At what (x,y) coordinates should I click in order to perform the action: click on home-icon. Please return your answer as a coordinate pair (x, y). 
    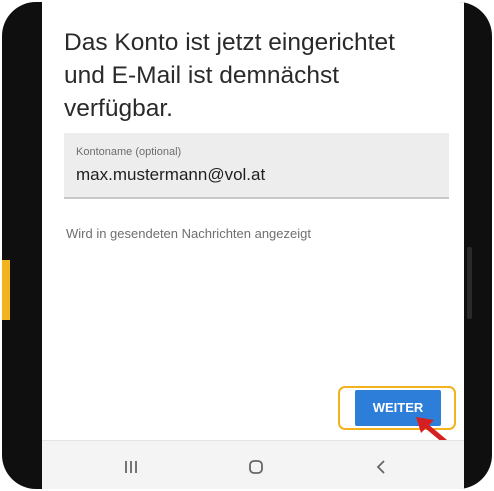
    Looking at the image, I should click on (256, 467).